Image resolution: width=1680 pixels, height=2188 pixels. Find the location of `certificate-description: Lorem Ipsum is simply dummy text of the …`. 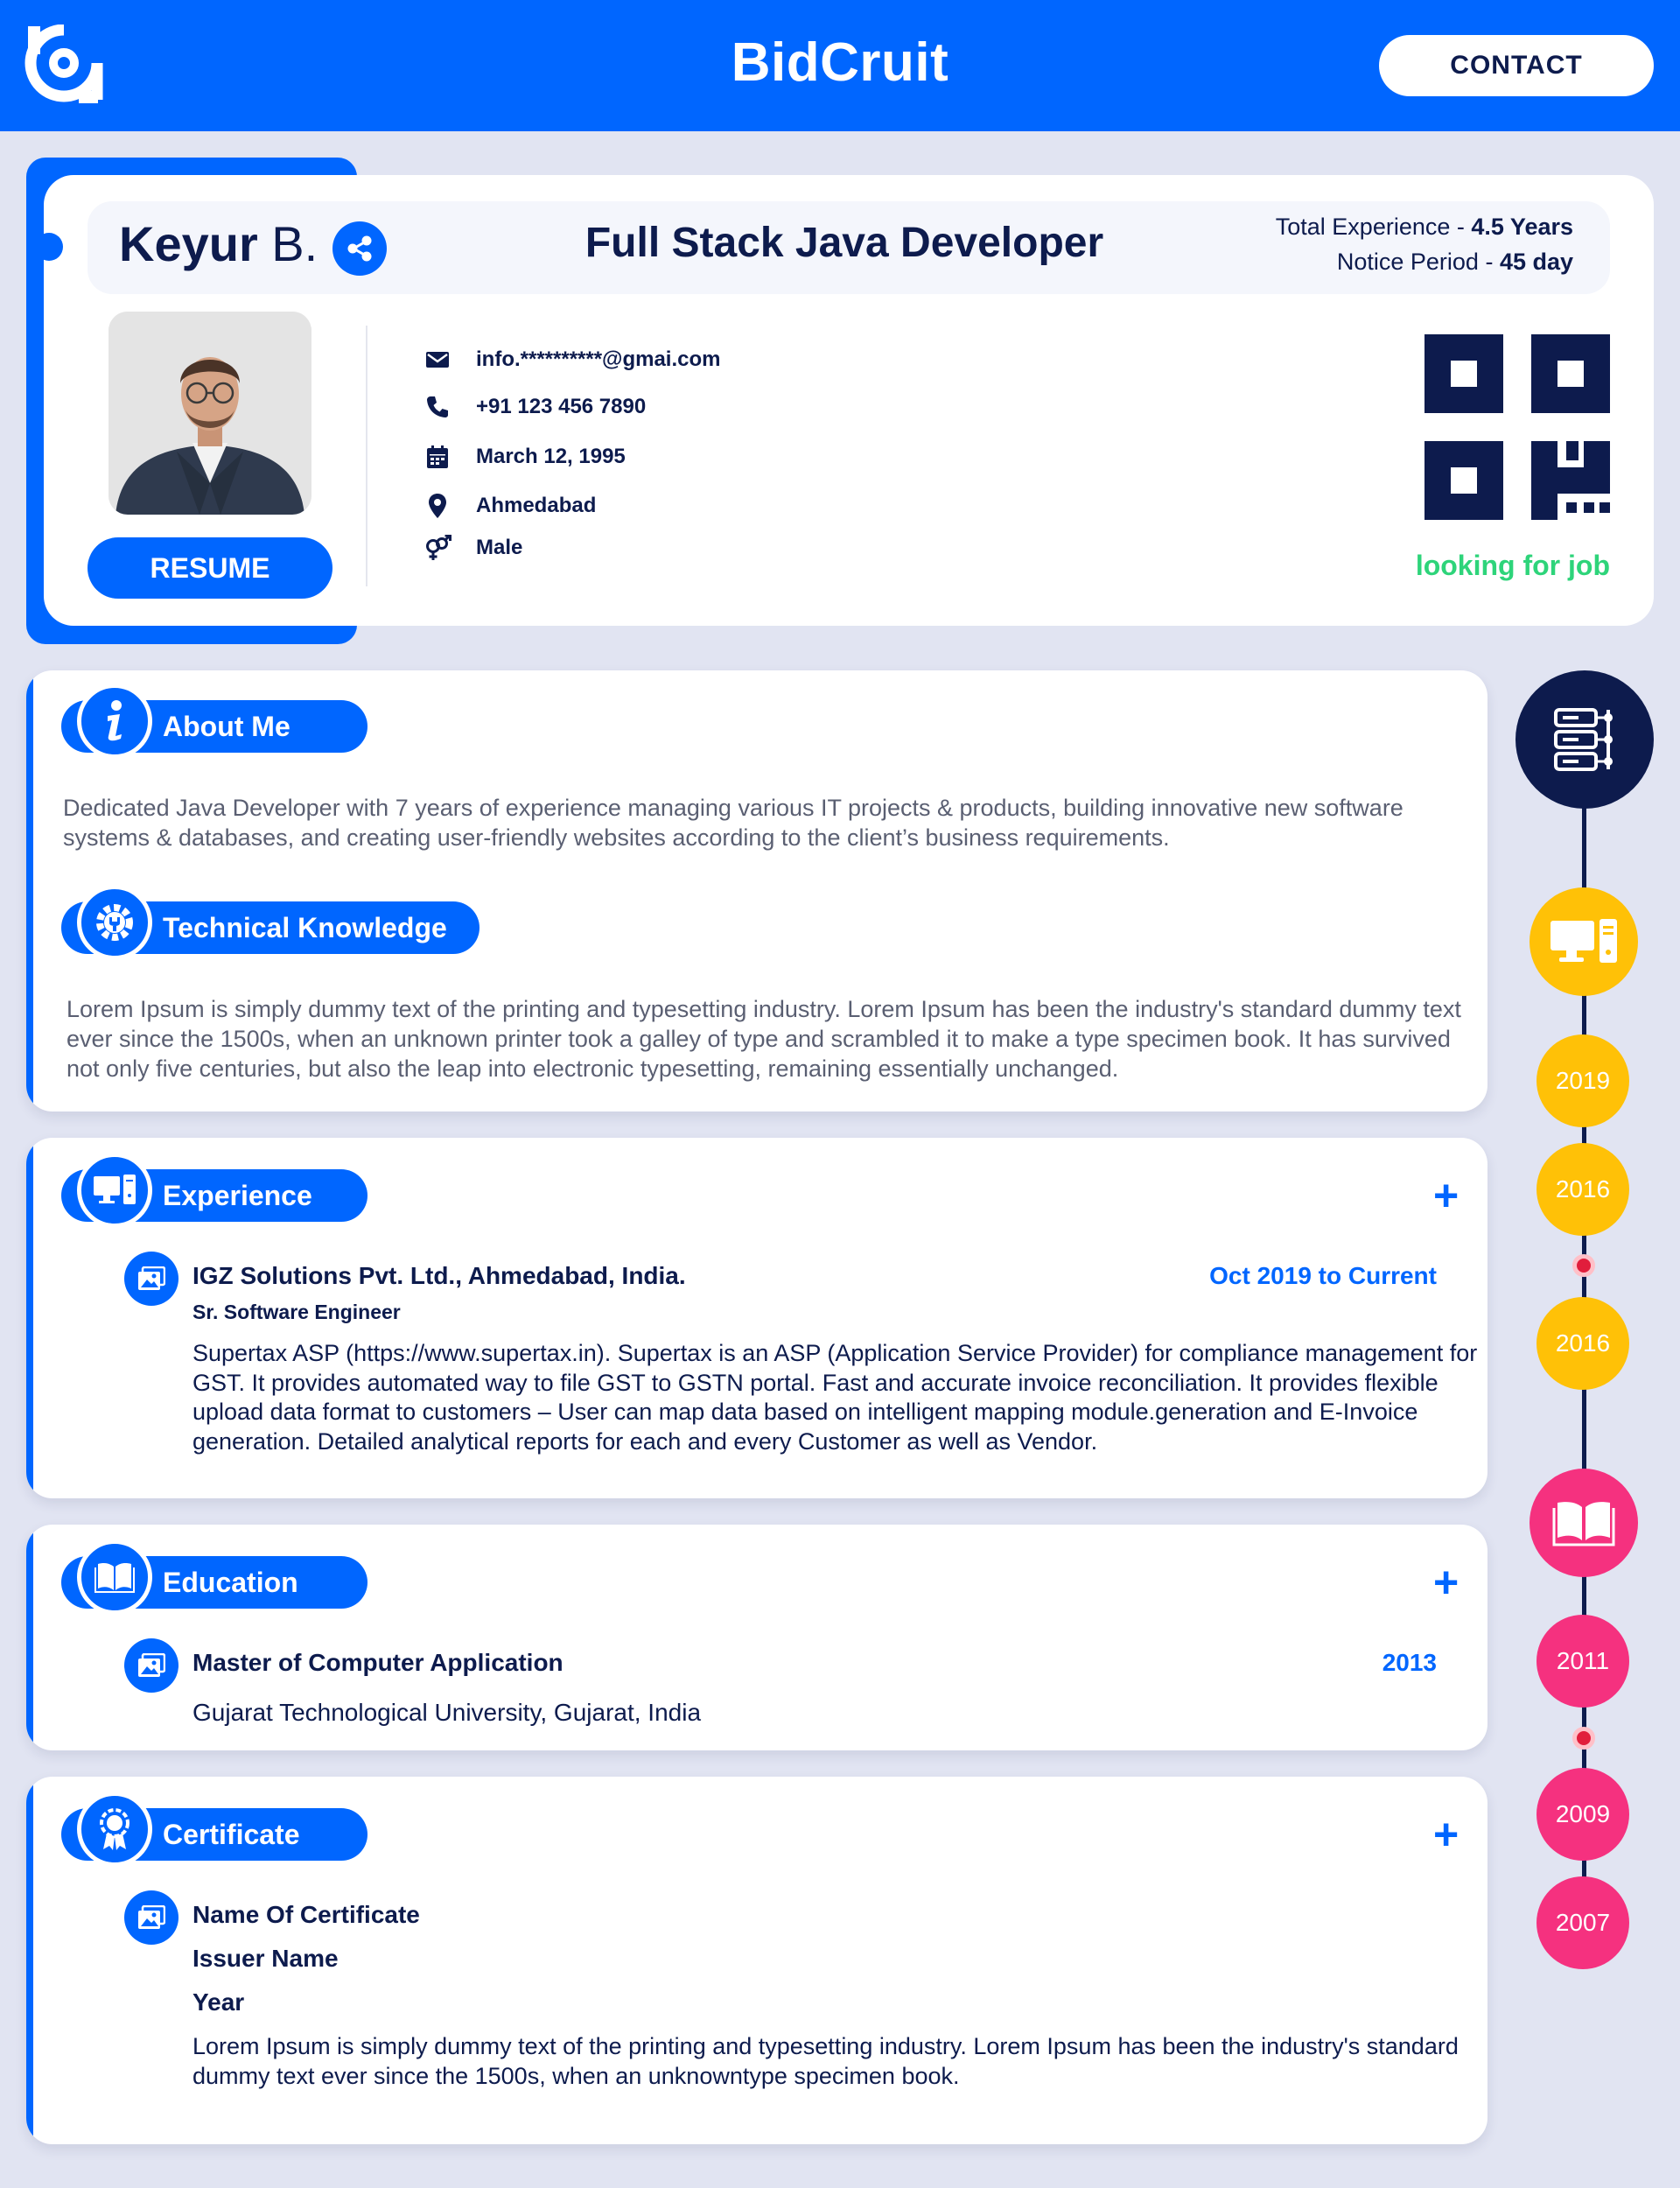

certificate-description: Lorem Ipsum is simply dummy text of the … is located at coordinates (825, 2061).